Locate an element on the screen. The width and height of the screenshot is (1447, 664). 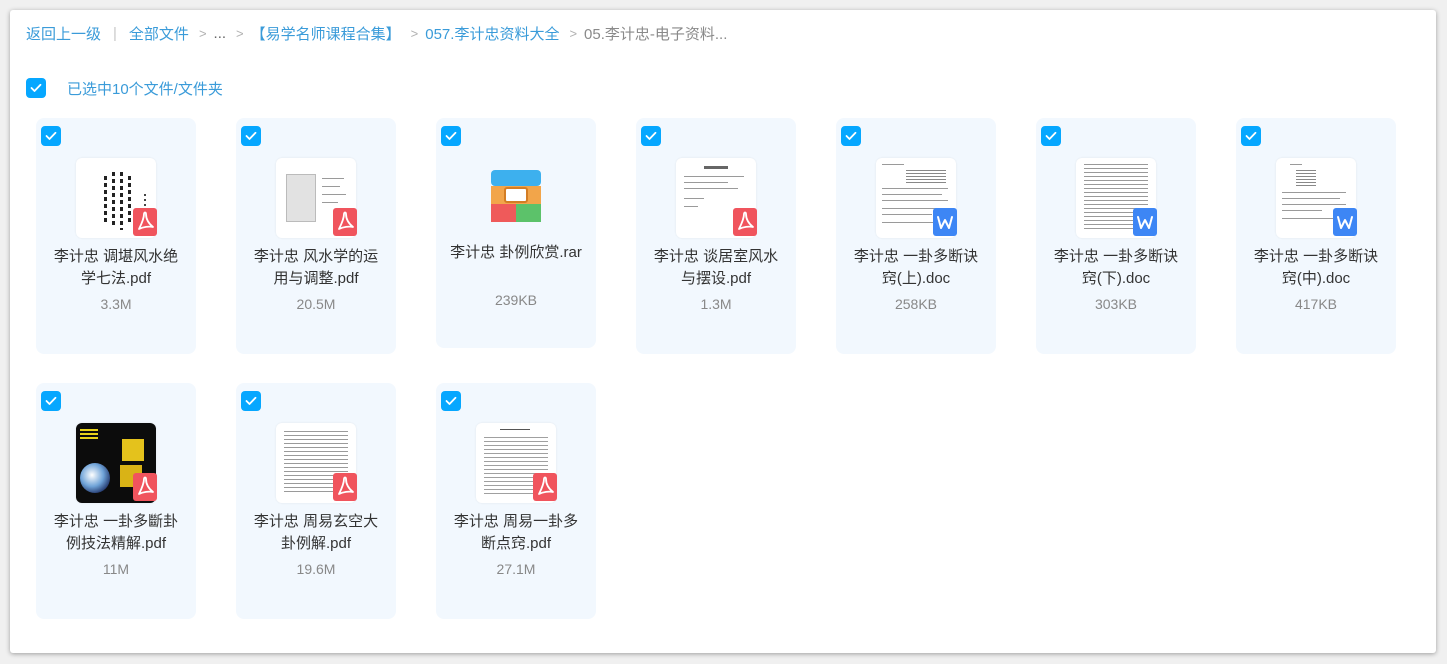
select-all-checkbox is located at coordinates (36, 88).